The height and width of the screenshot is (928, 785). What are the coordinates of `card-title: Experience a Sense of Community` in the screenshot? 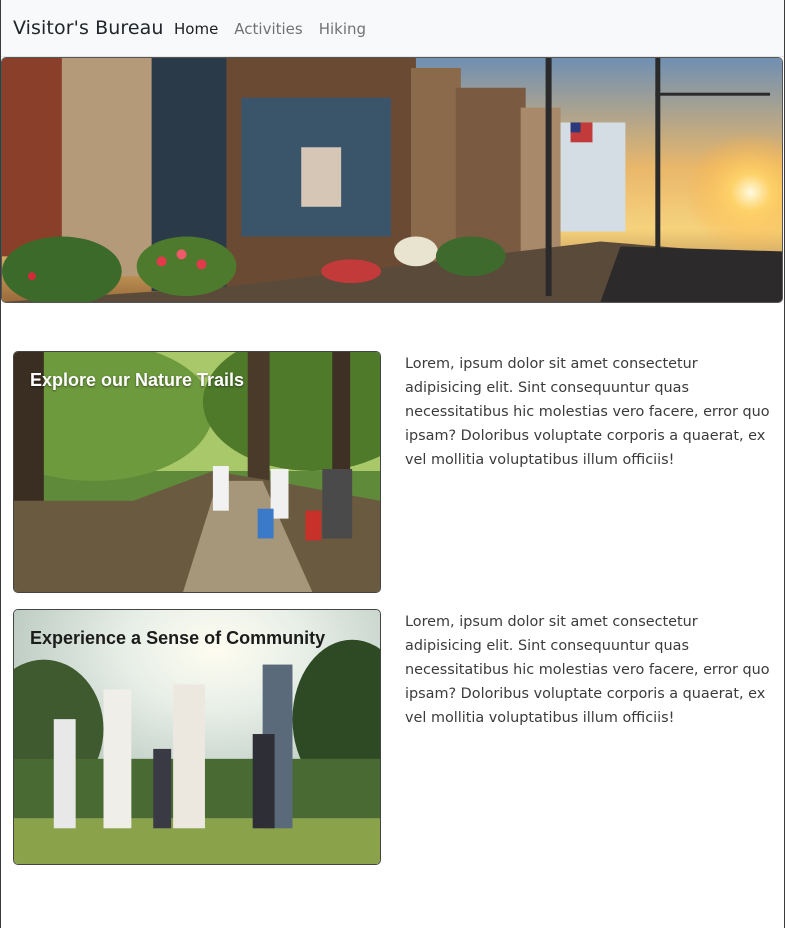 It's located at (178, 638).